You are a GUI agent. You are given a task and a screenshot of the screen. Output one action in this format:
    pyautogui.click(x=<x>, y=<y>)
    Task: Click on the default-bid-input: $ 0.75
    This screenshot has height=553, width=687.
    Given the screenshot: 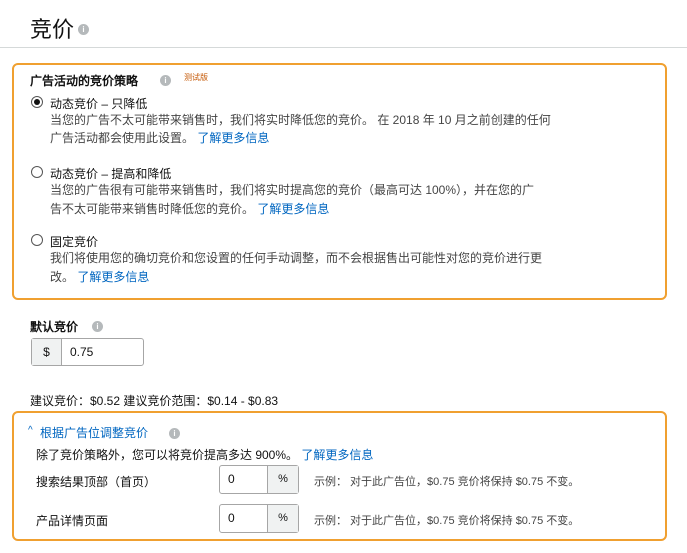 What is the action you would take?
    pyautogui.click(x=87, y=352)
    